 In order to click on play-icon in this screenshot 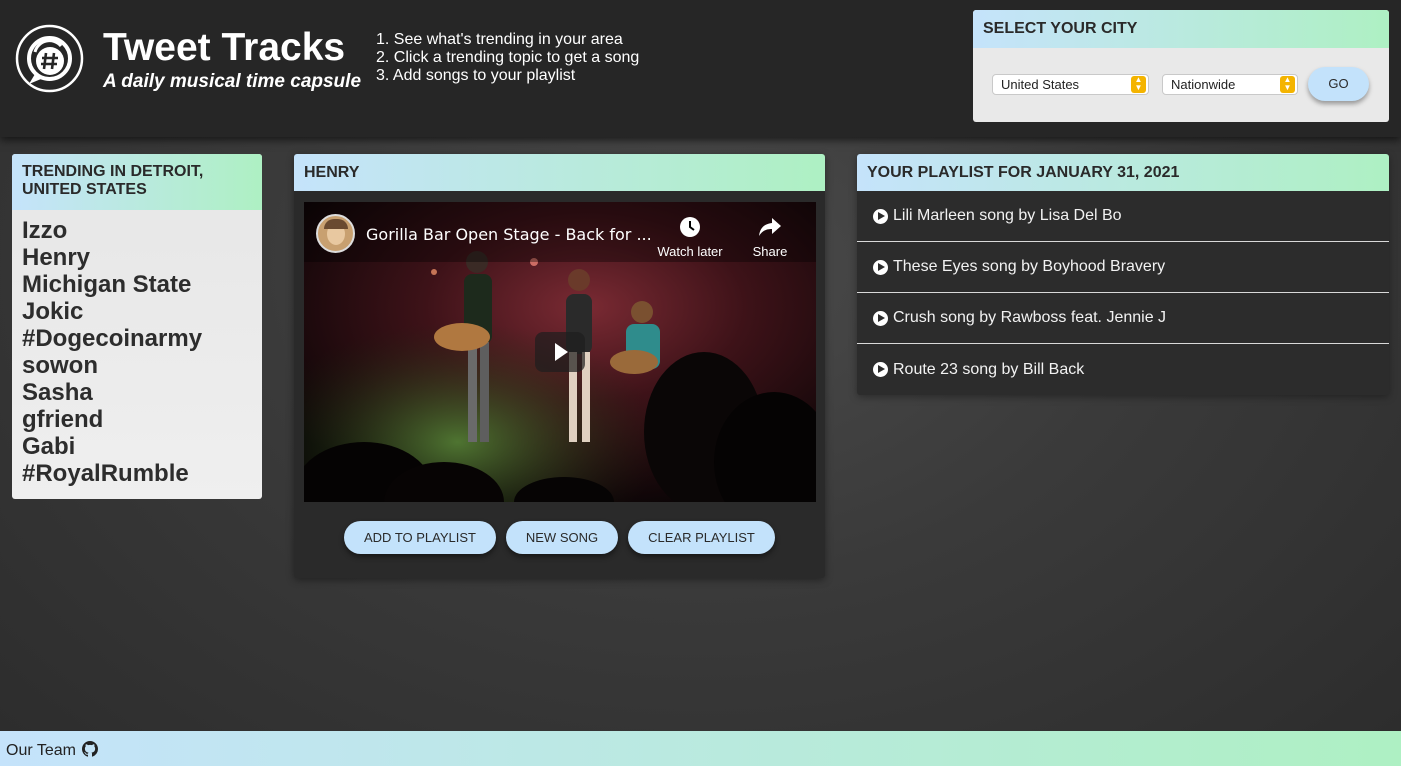, I will do `click(561, 352)`.